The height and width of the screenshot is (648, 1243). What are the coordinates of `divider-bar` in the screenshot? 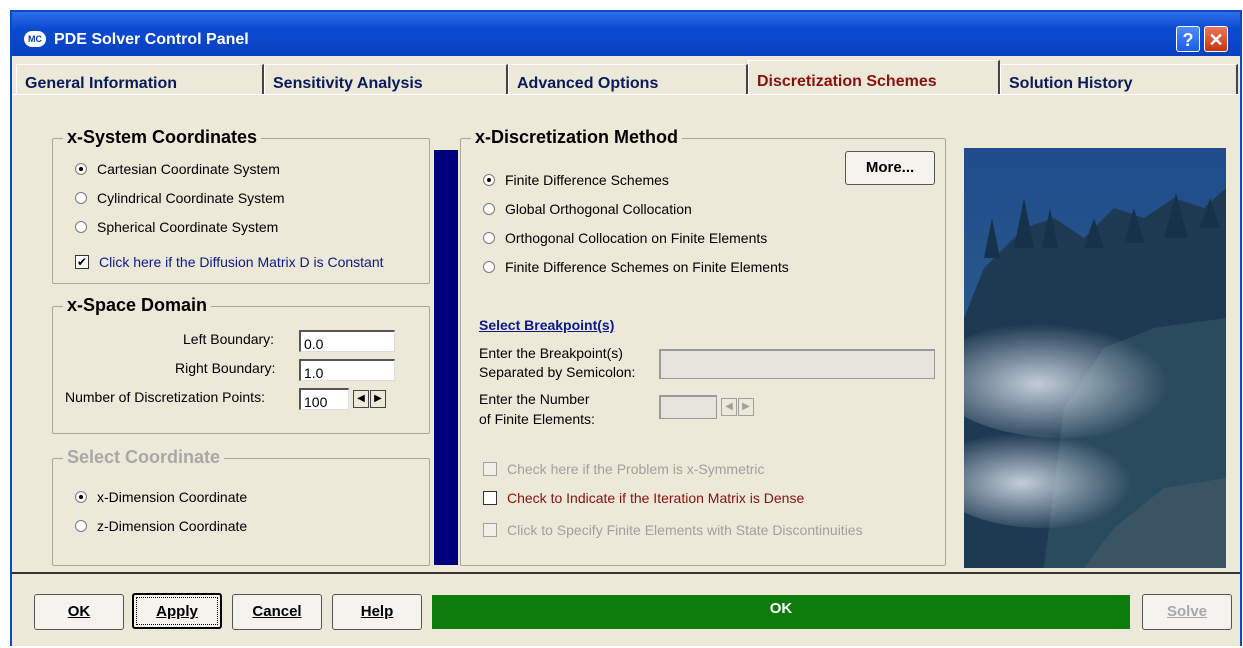 It's located at (446, 357).